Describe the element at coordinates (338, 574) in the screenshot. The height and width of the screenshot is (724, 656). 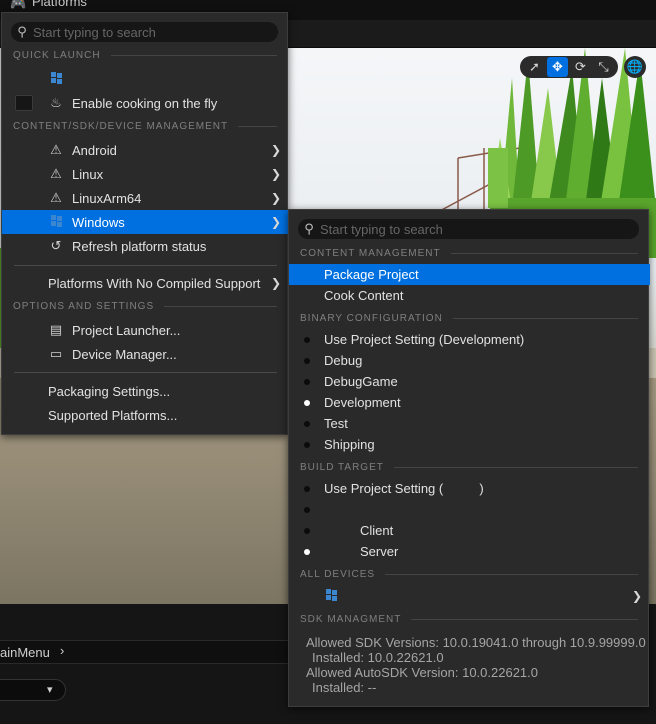
I see `section-label: ALL DEVICES` at that location.